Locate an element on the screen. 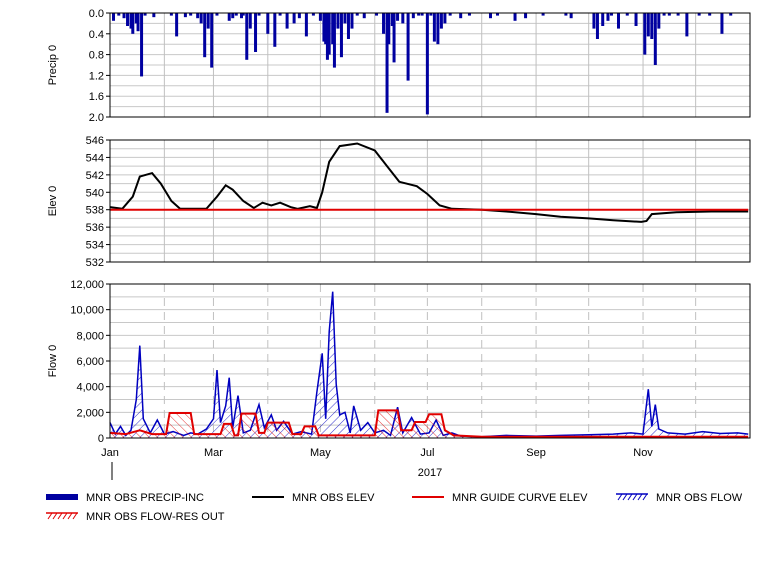 Image resolution: width=782 pixels, height=580 pixels. y-tick-label: 0.8 is located at coordinates (96, 56).